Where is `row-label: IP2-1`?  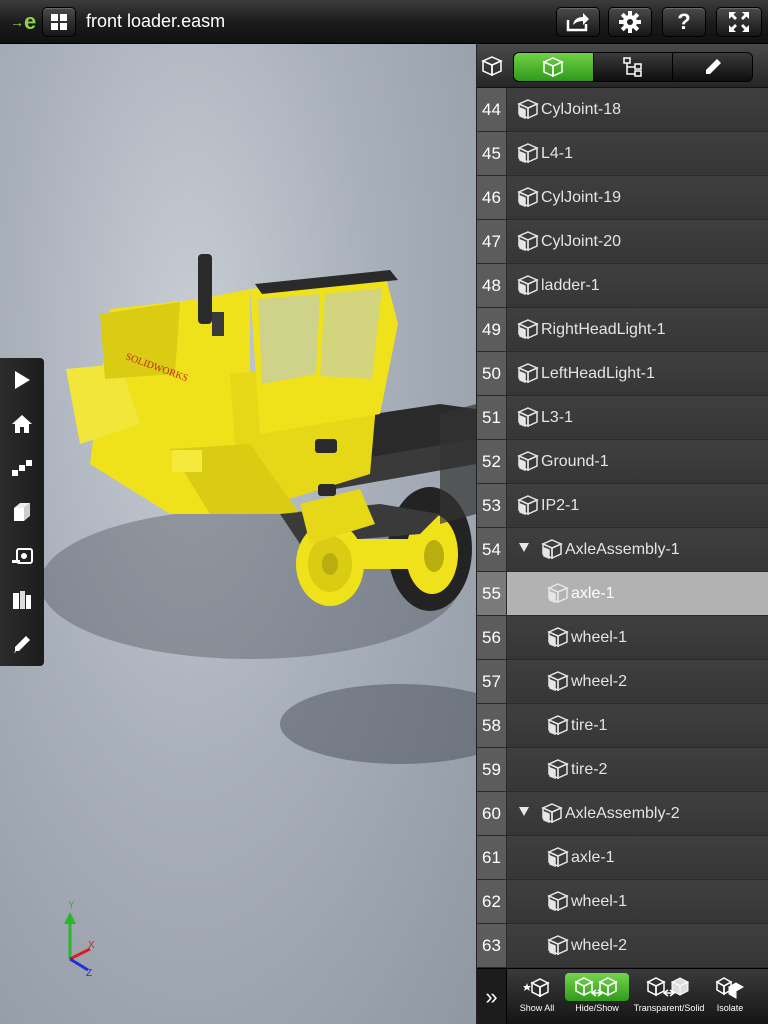 row-label: IP2-1 is located at coordinates (560, 505).